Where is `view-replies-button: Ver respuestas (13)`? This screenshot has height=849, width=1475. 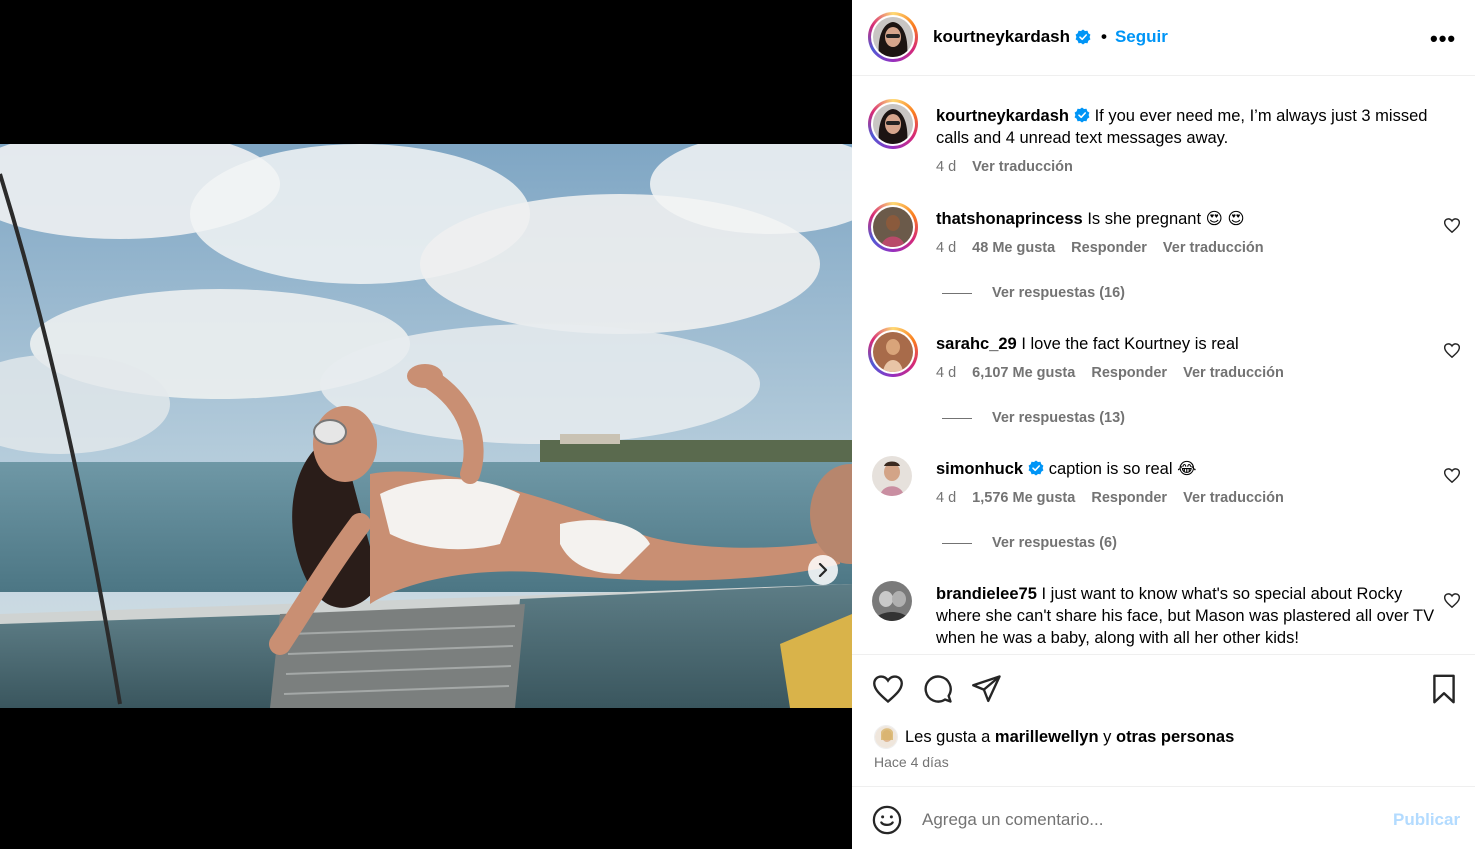
view-replies-button: Ver respuestas (13) is located at coordinates (1033, 418).